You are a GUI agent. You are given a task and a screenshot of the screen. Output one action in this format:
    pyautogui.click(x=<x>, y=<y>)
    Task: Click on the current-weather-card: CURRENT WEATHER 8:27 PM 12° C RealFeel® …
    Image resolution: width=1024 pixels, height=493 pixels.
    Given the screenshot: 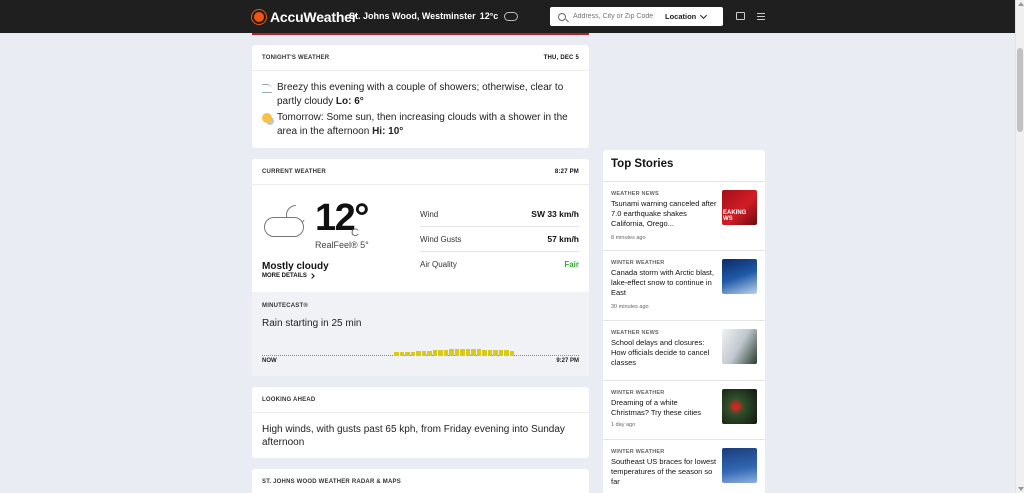 What is the action you would take?
    pyautogui.click(x=420, y=267)
    